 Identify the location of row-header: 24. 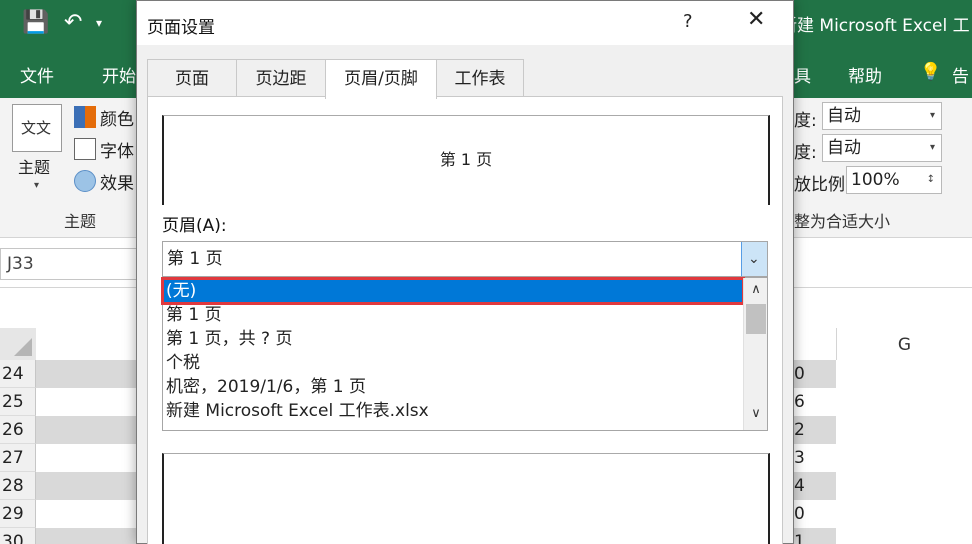
(18, 374).